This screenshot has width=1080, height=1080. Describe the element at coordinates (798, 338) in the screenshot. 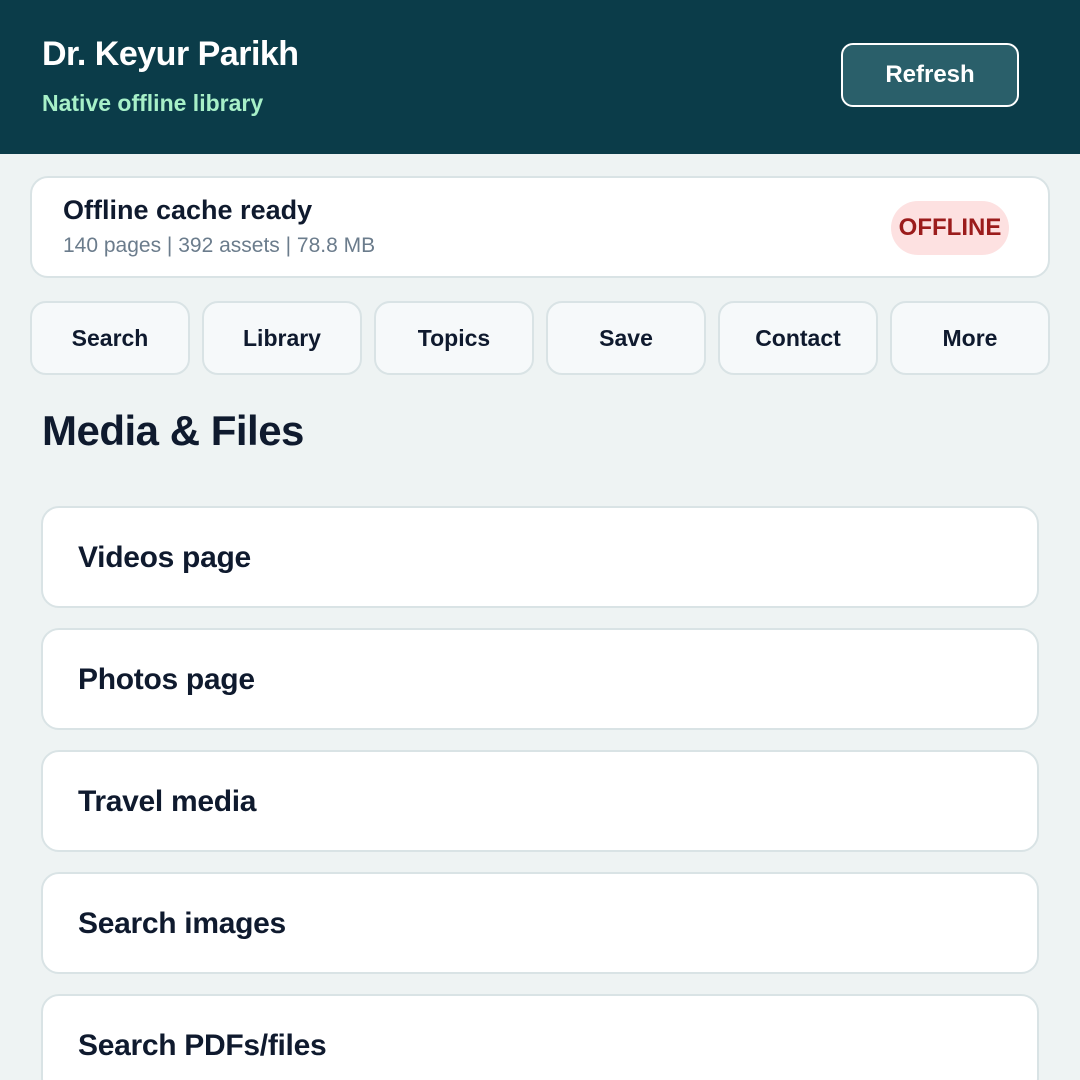

I see `nav-button-contact: Contact` at that location.